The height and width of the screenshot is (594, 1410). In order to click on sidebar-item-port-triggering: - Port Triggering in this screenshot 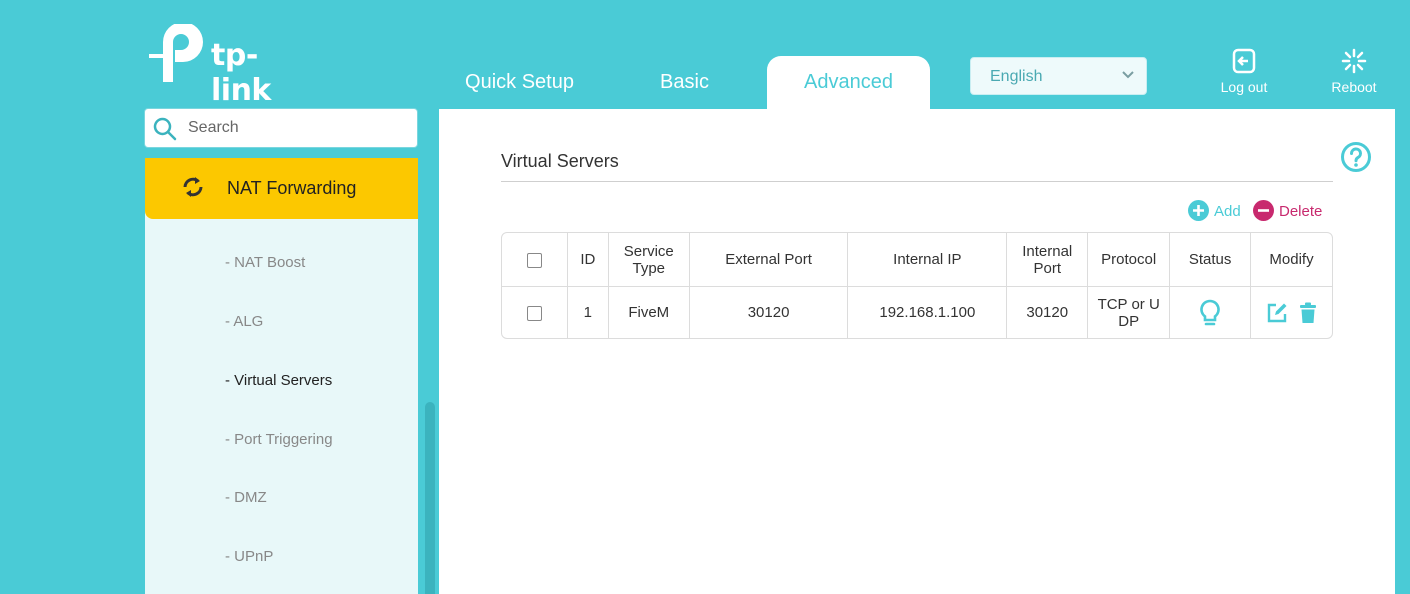, I will do `click(279, 439)`.